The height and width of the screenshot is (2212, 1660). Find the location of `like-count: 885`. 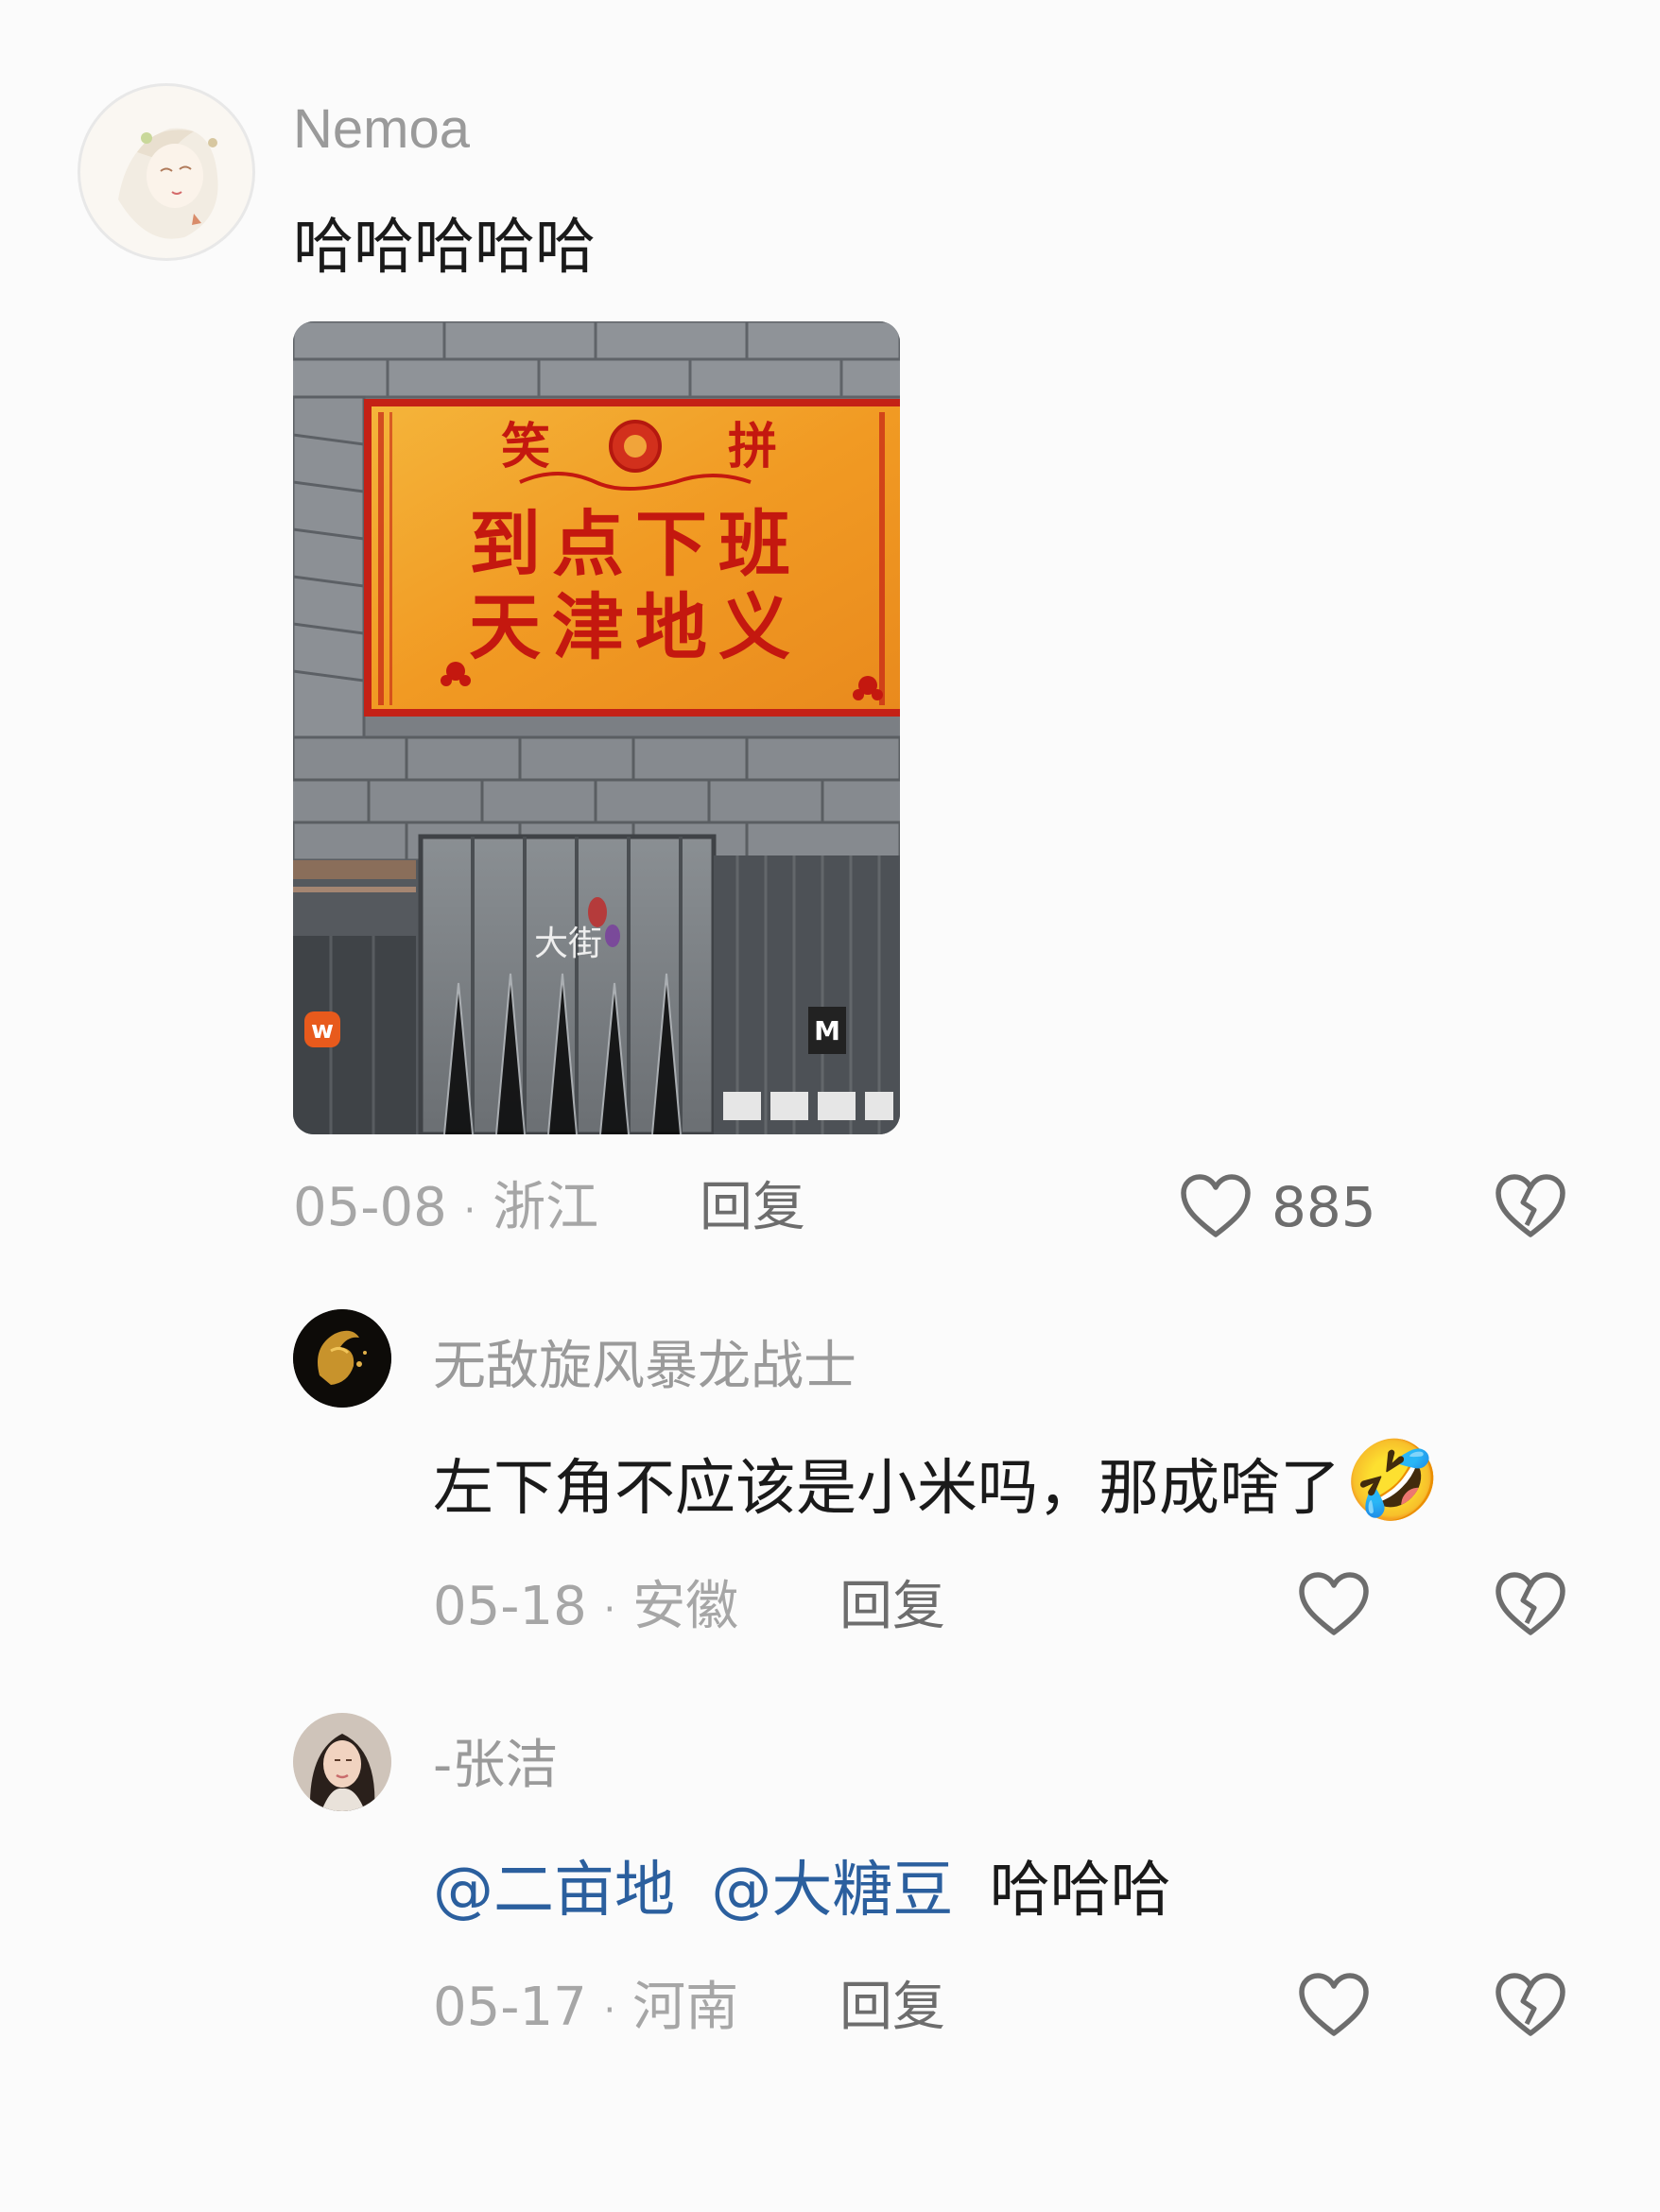

like-count: 885 is located at coordinates (1324, 1207).